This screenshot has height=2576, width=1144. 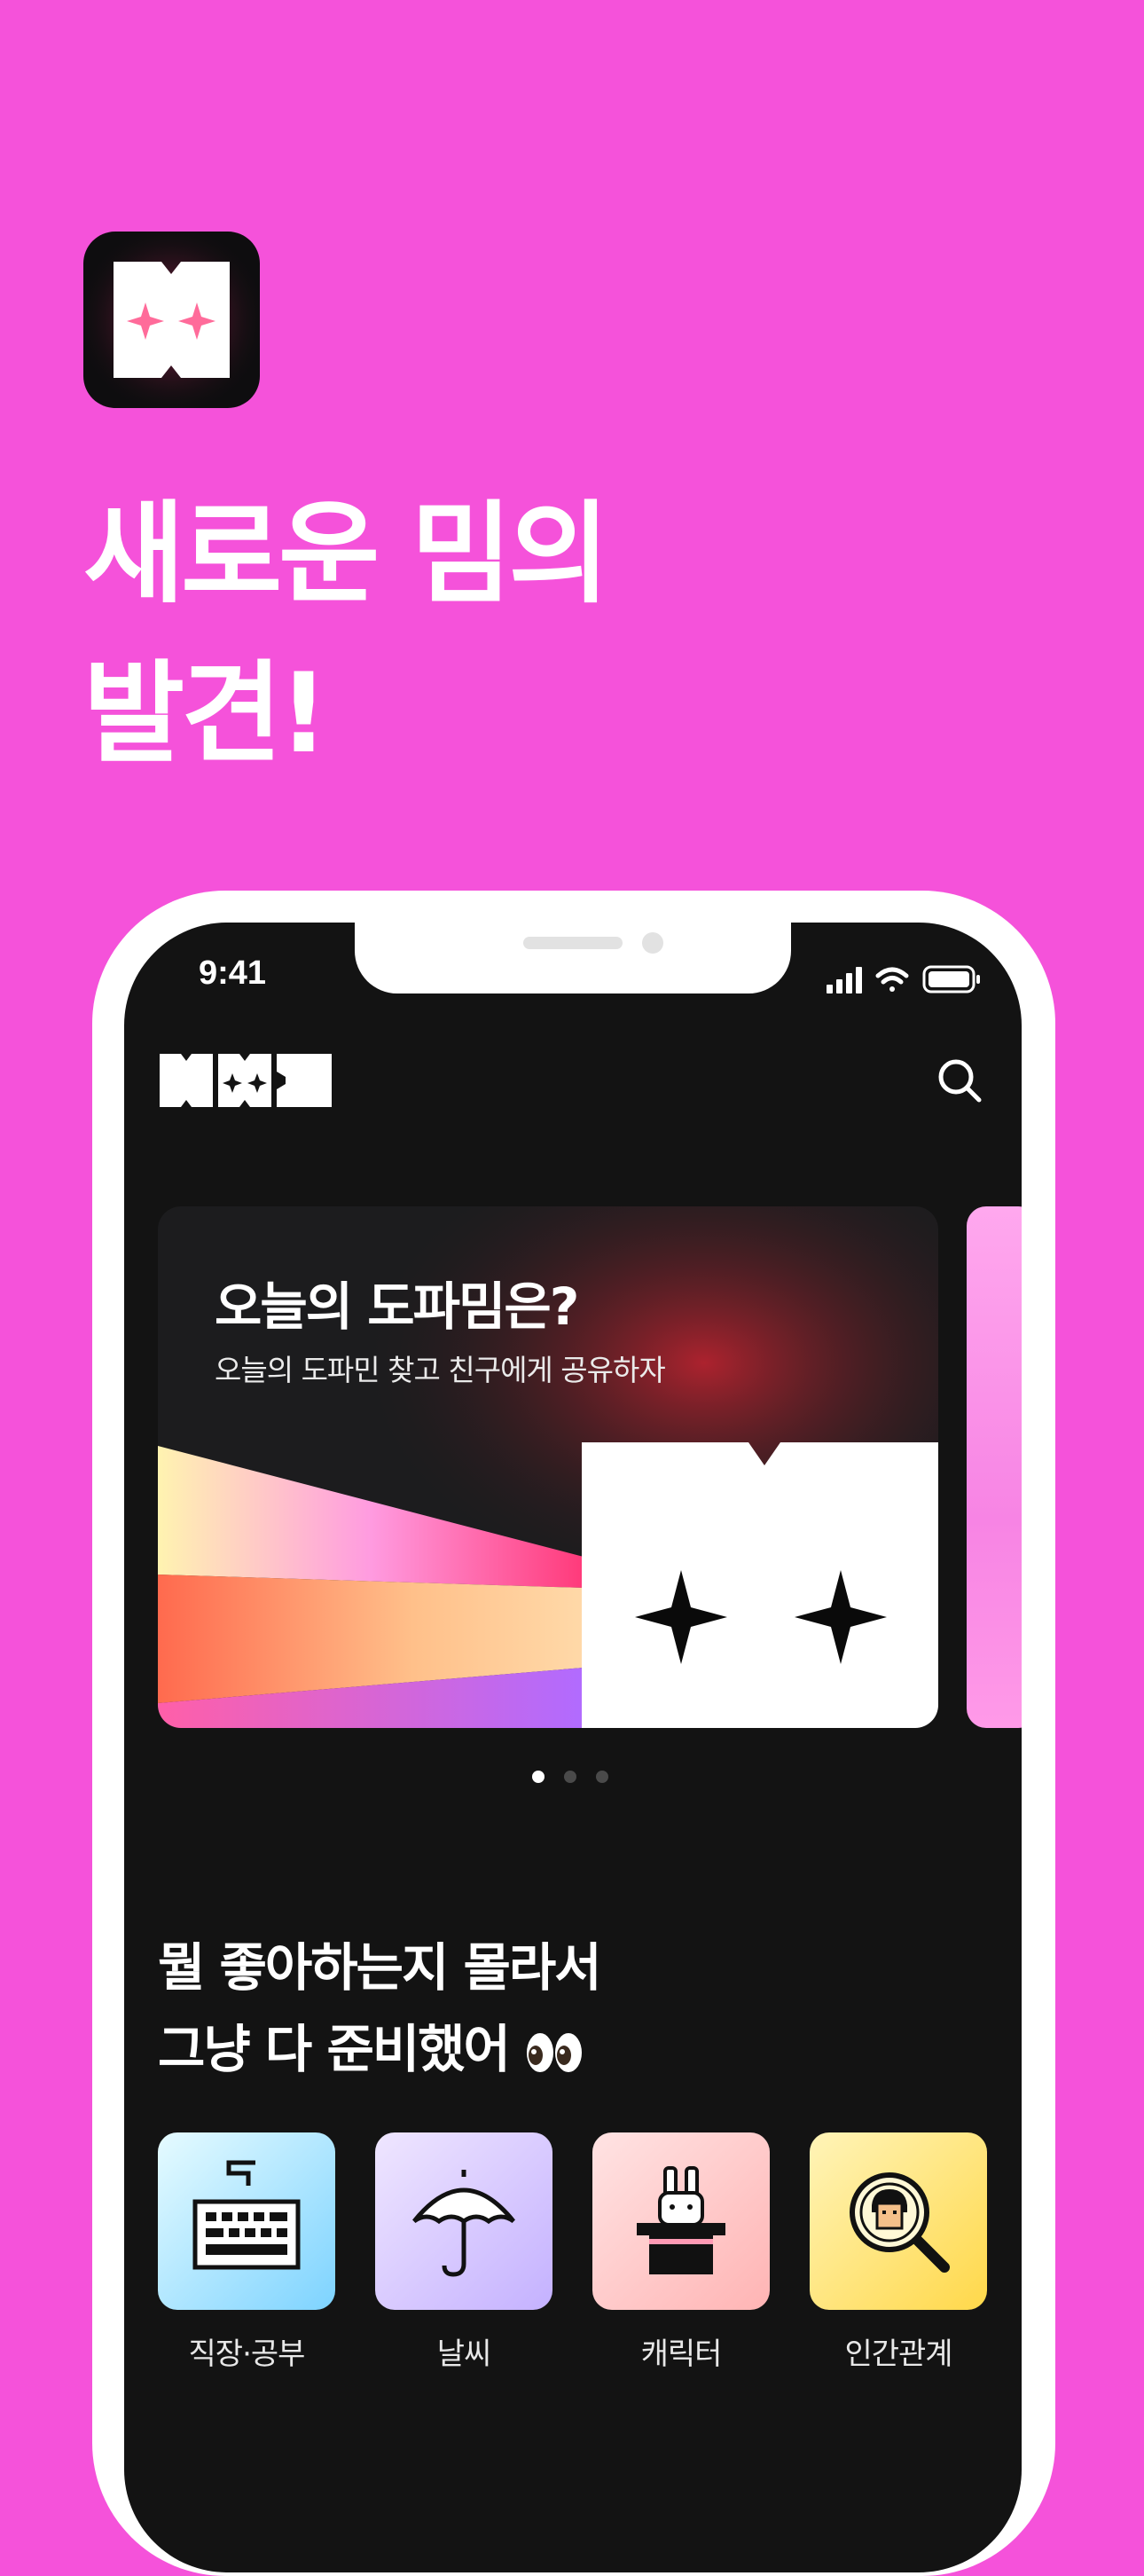 I want to click on category-item-weather: 날씨, so click(x=464, y=2252).